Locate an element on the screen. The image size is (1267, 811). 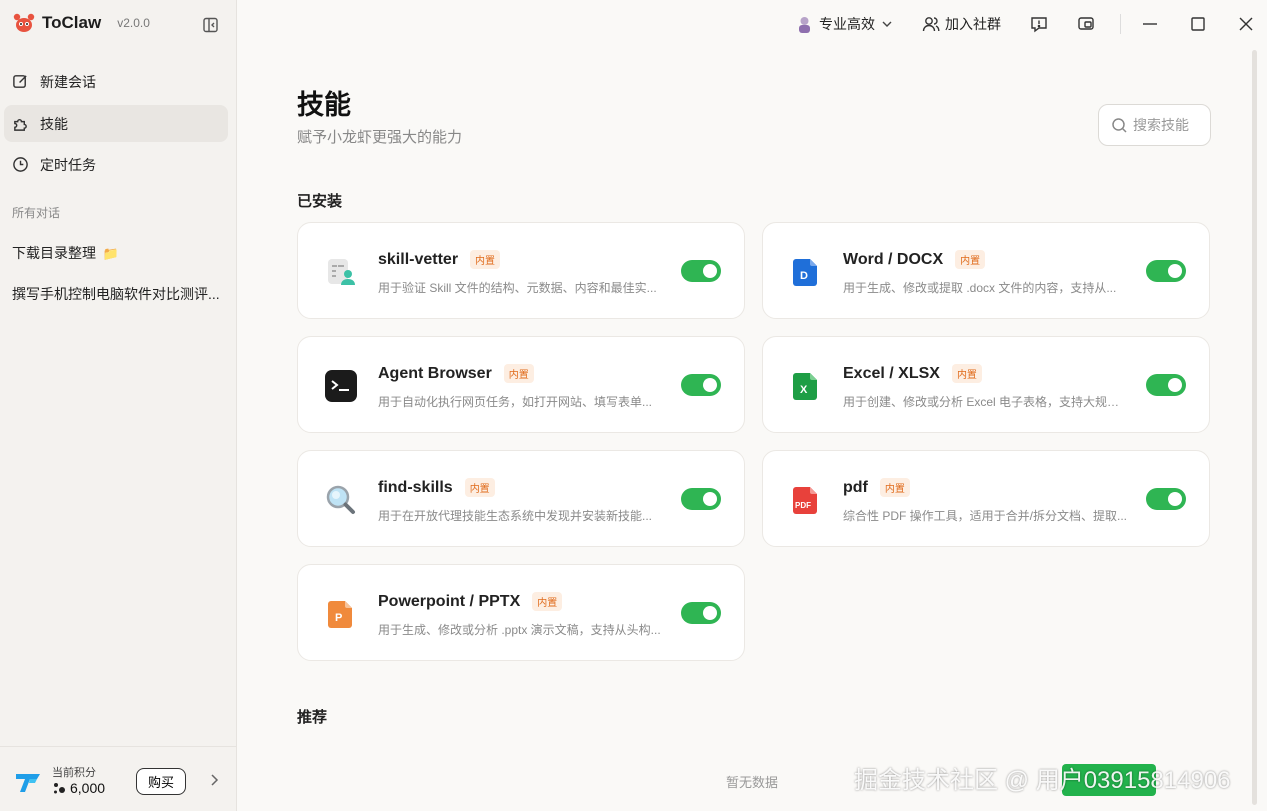
svg-text: P is located at coordinates (338, 618).